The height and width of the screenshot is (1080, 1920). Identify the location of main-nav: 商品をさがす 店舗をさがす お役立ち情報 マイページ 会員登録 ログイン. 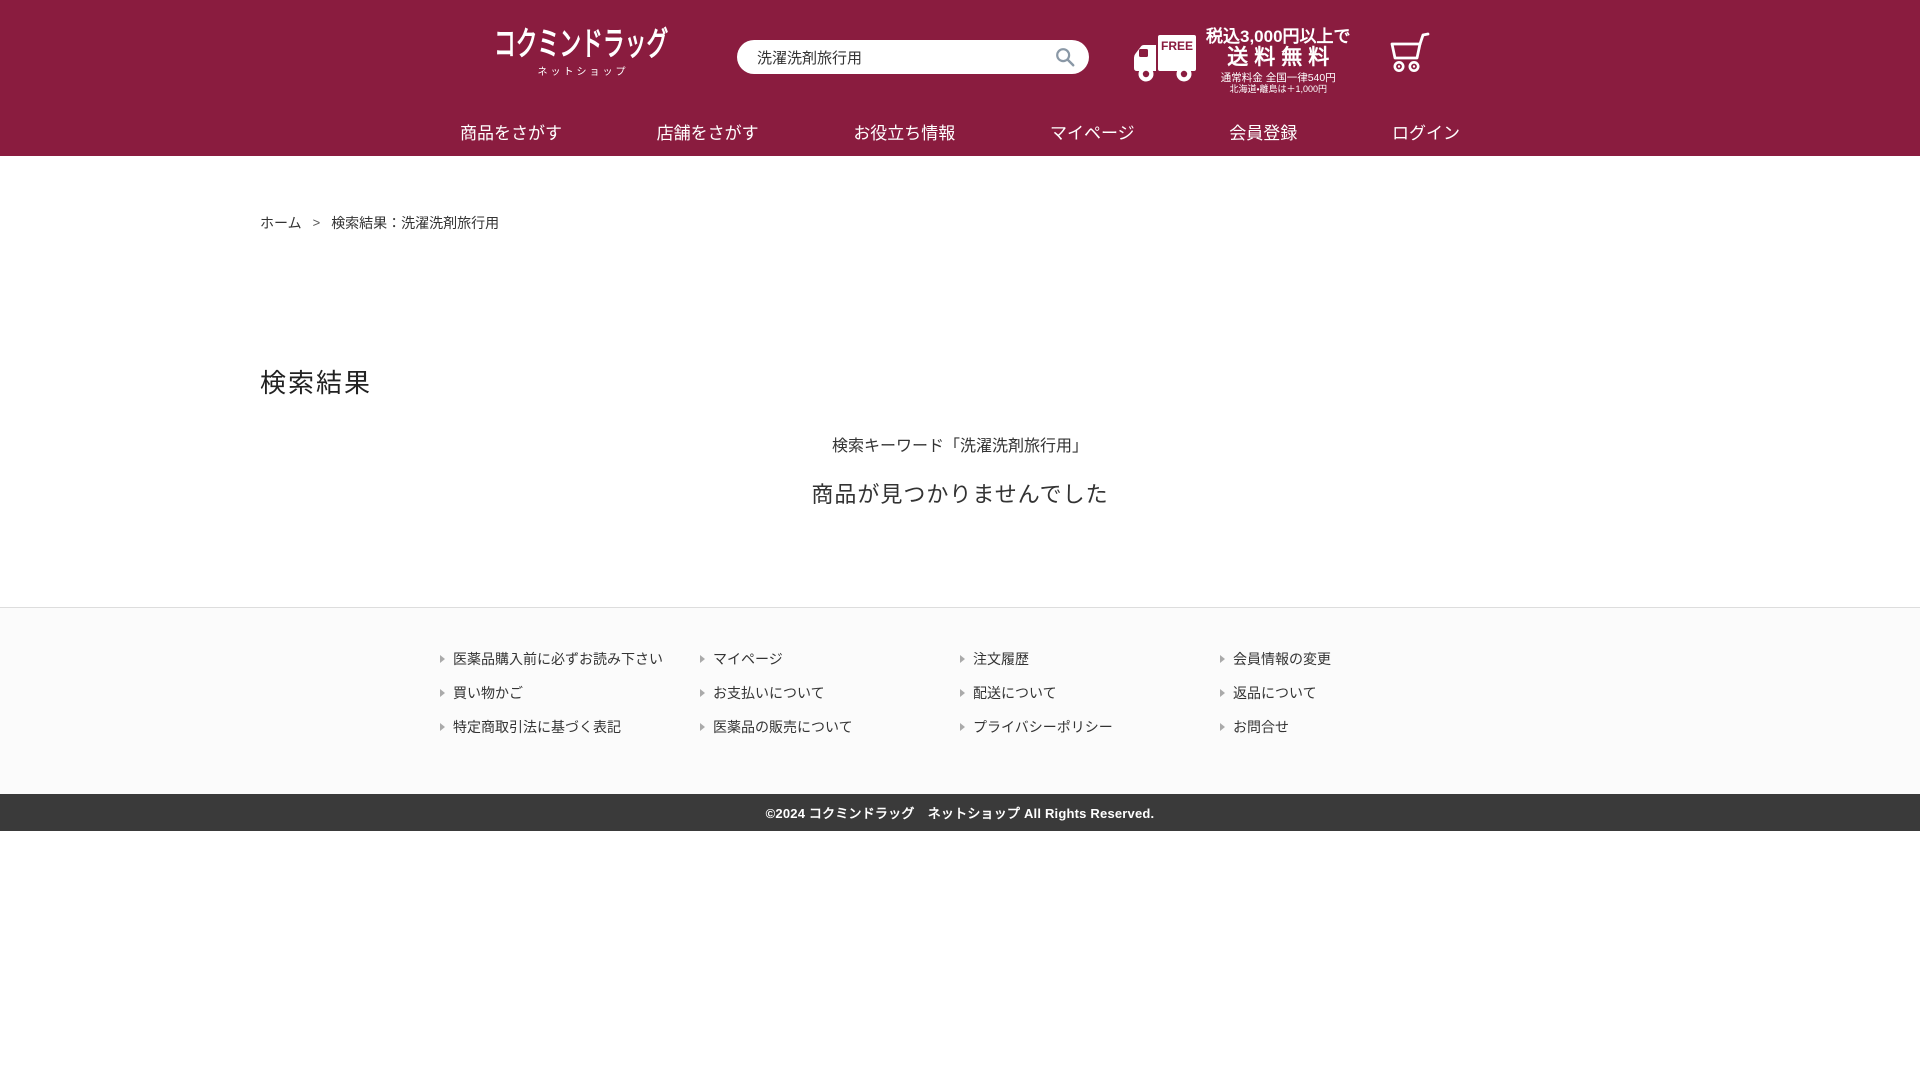
(960, 131).